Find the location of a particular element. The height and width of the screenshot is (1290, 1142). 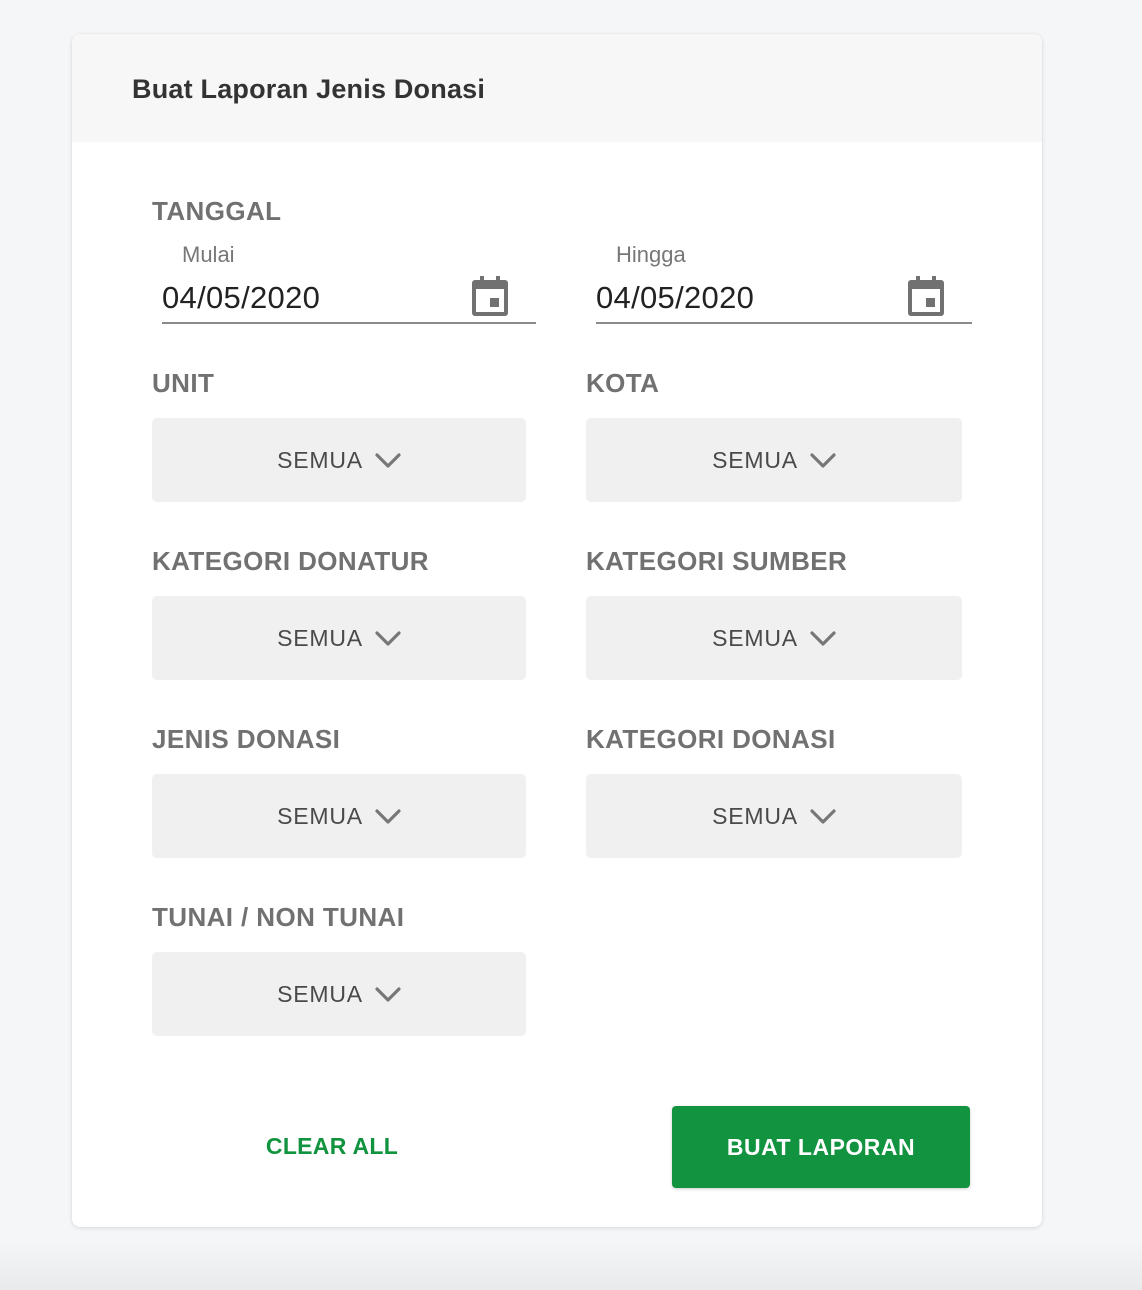

kategori-donasi-label: KATEGORI DONASI is located at coordinates (711, 739).